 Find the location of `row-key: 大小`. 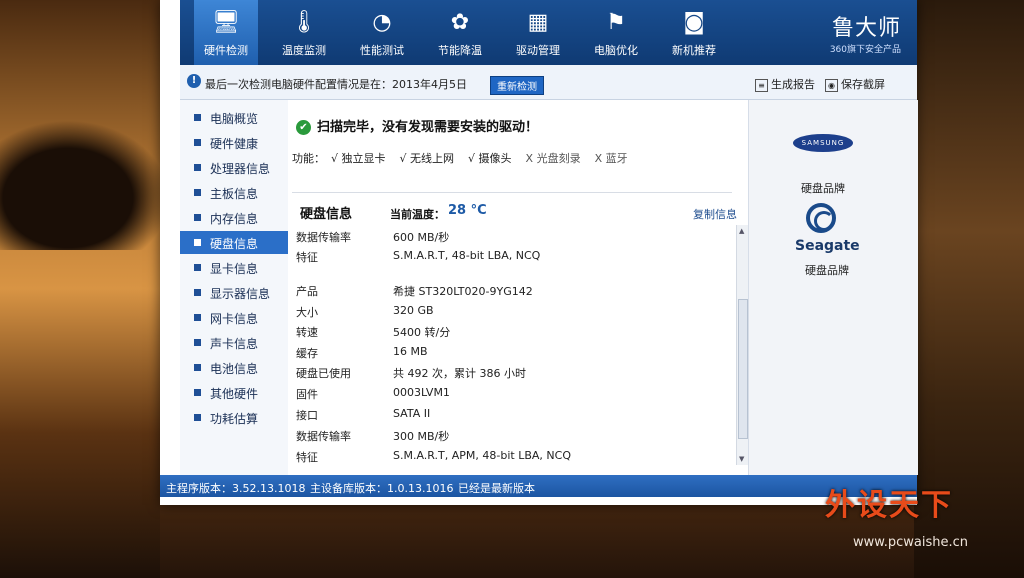

row-key: 大小 is located at coordinates (307, 312).